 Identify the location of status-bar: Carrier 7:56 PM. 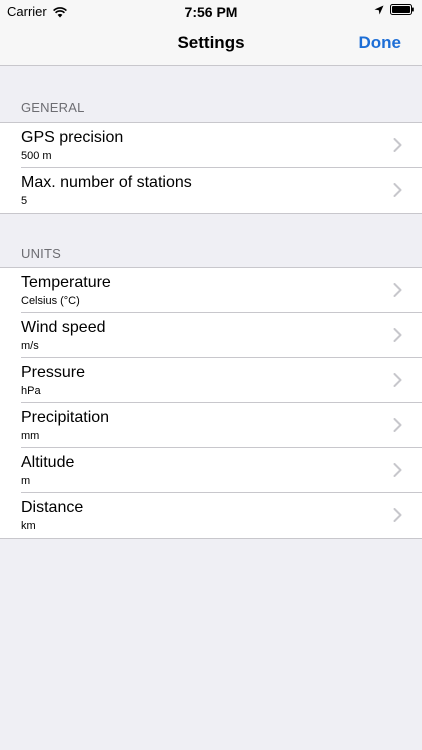
(211, 11).